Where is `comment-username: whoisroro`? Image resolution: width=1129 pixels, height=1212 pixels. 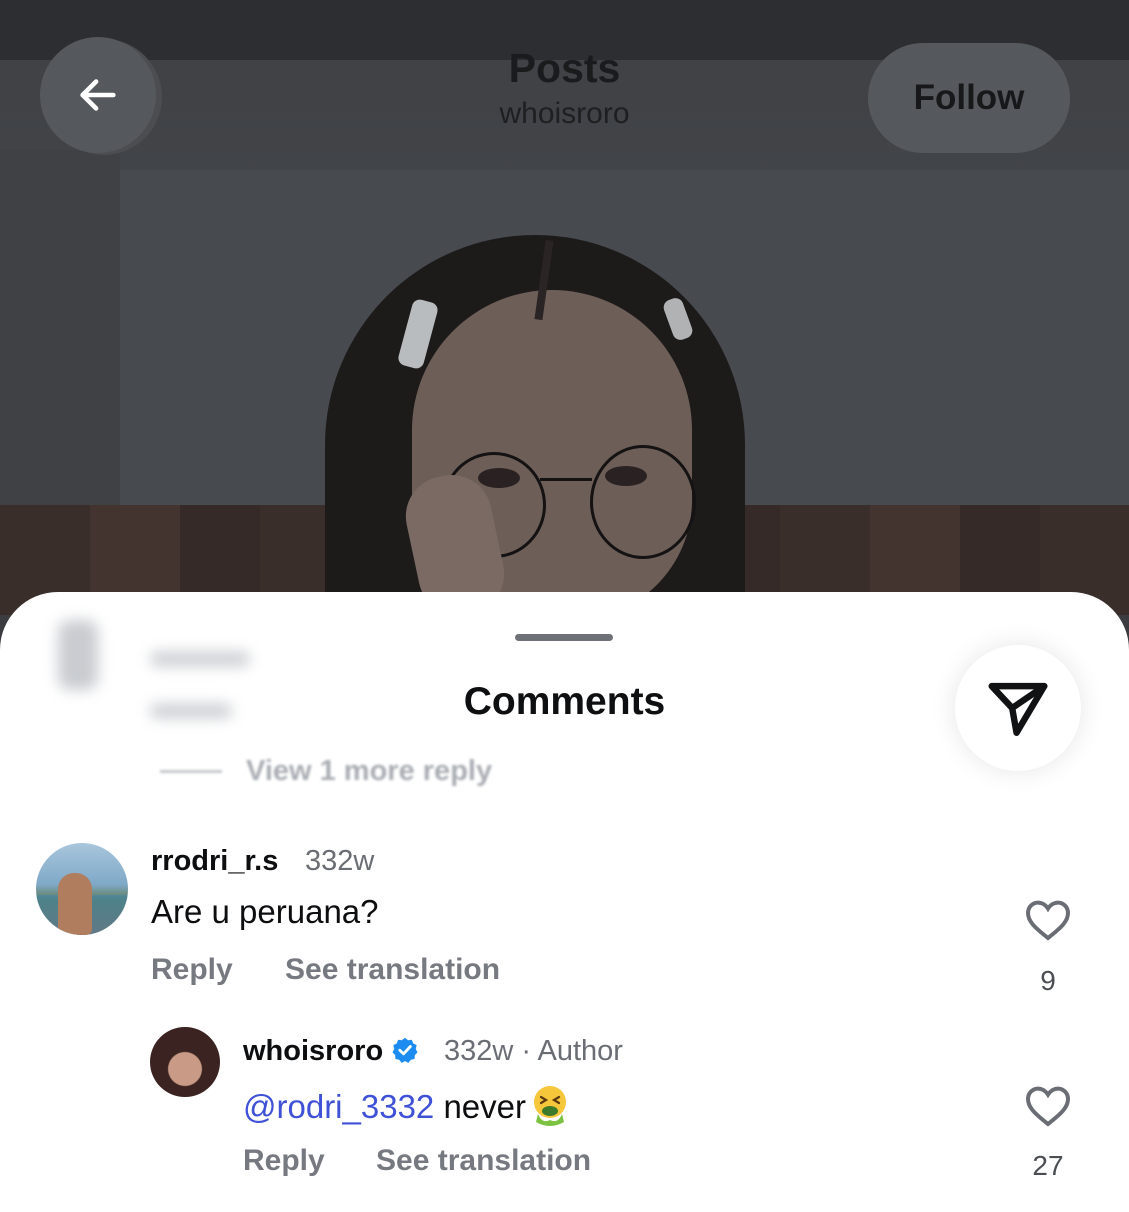
comment-username: whoisroro is located at coordinates (313, 1051).